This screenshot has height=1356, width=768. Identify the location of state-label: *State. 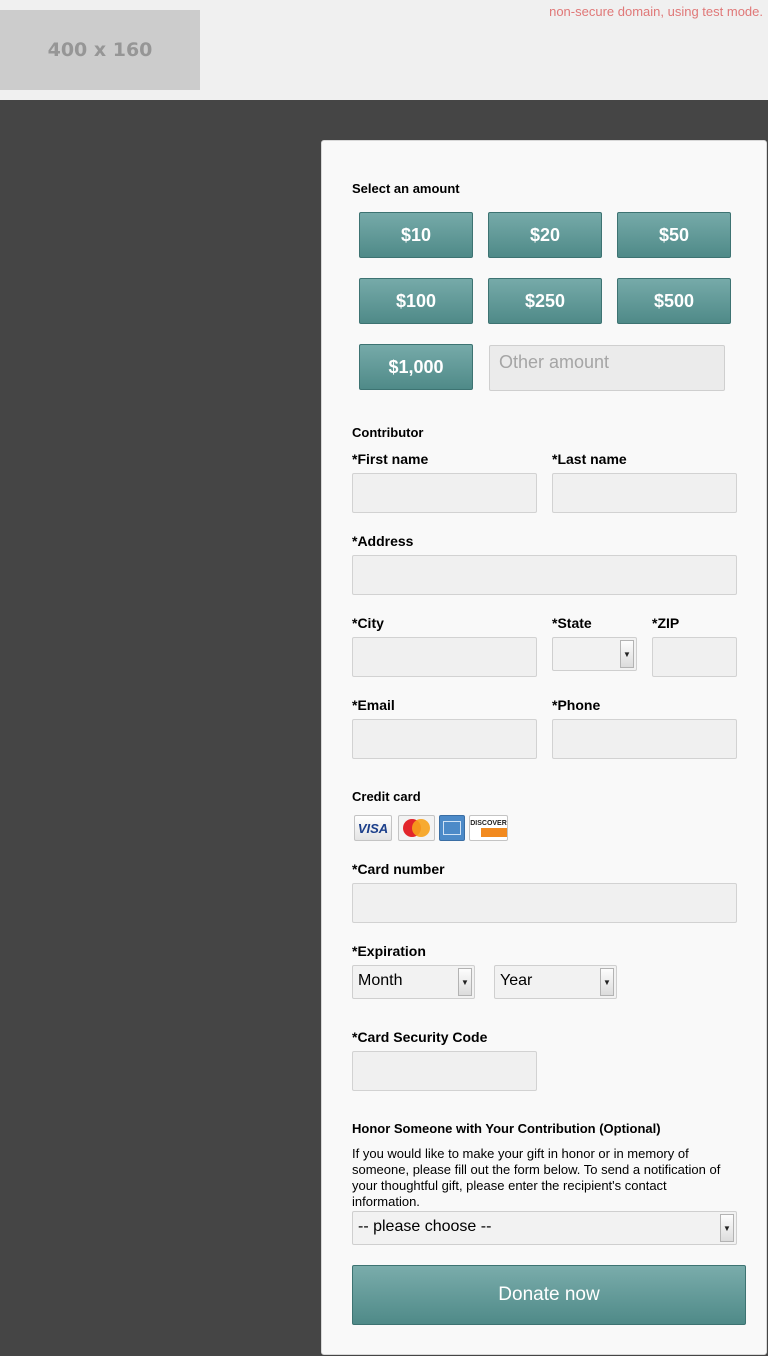
(572, 623).